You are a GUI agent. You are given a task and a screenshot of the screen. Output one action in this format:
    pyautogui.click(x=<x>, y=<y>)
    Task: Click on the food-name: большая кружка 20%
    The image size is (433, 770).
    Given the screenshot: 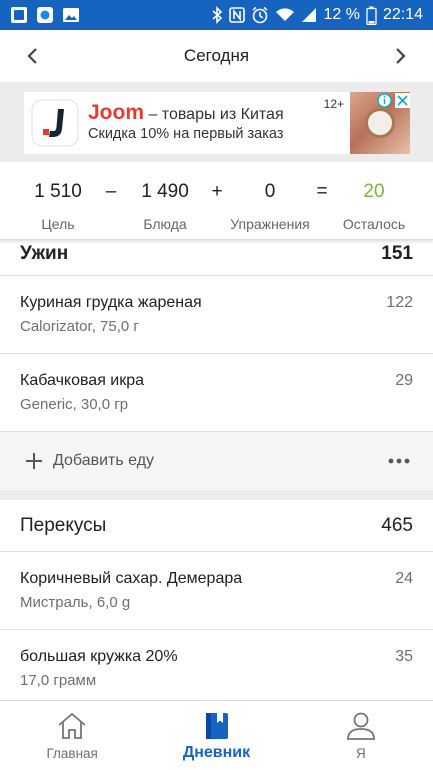 What is the action you would take?
    pyautogui.click(x=99, y=656)
    